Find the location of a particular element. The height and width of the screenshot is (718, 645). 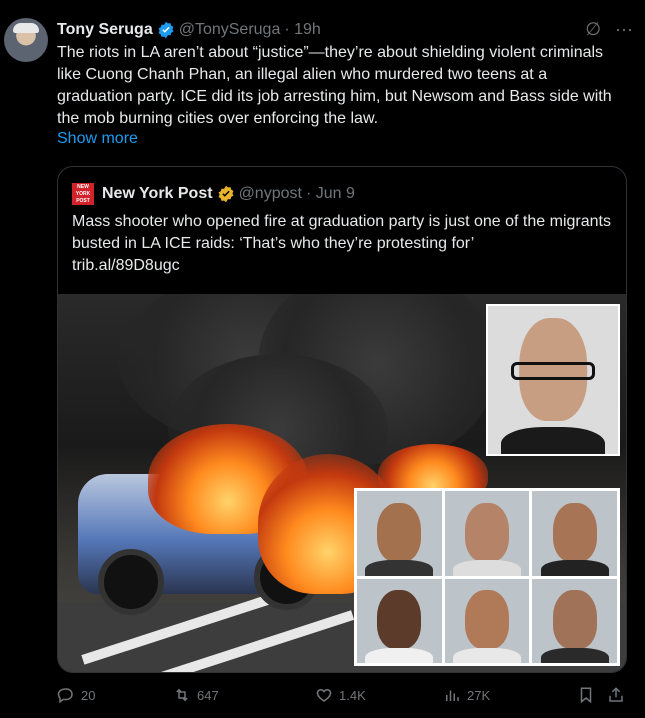

tweet-header: Tony Seruga @TonySeruga · 19h ∅ ··· is located at coordinates (345, 30).